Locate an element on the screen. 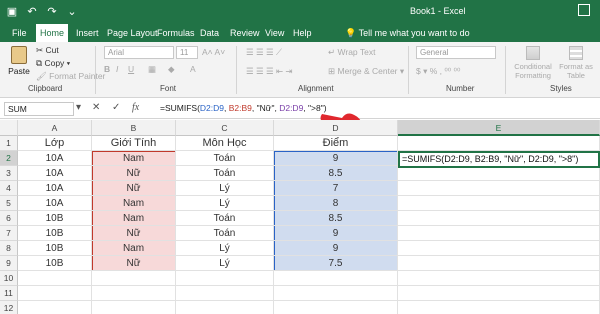 The width and height of the screenshot is (600, 314). tab-file: File is located at coordinates (19, 33).